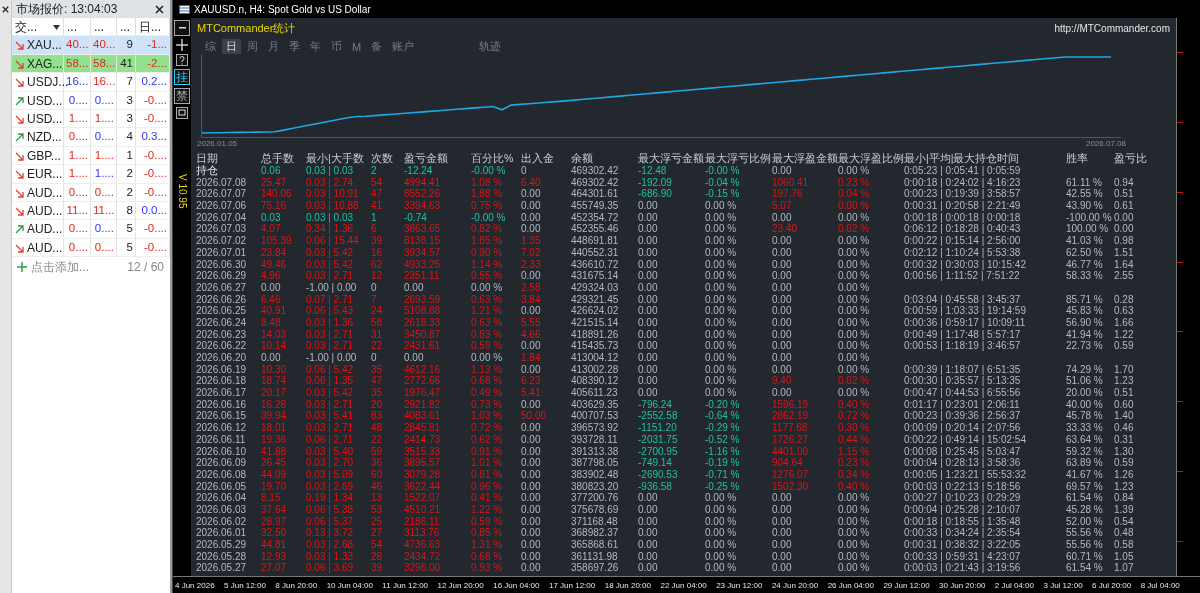 The height and width of the screenshot is (593, 1200). I want to click on table-cell-text: 0.75 %, so click(487, 206).